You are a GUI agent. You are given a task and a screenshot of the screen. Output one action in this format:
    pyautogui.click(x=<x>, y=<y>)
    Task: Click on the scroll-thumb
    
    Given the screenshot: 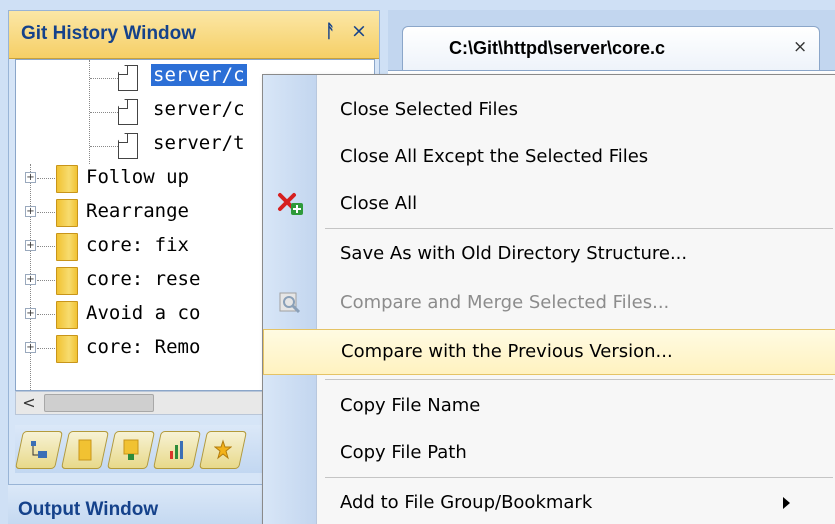 What is the action you would take?
    pyautogui.click(x=99, y=403)
    